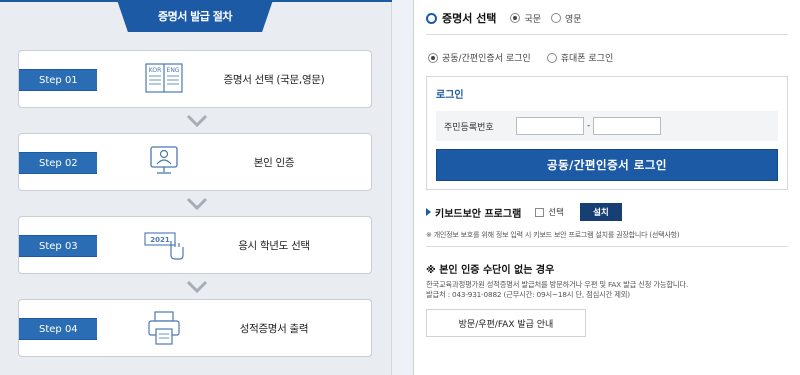 This screenshot has width=800, height=375. I want to click on radio-cert-login, so click(433, 57).